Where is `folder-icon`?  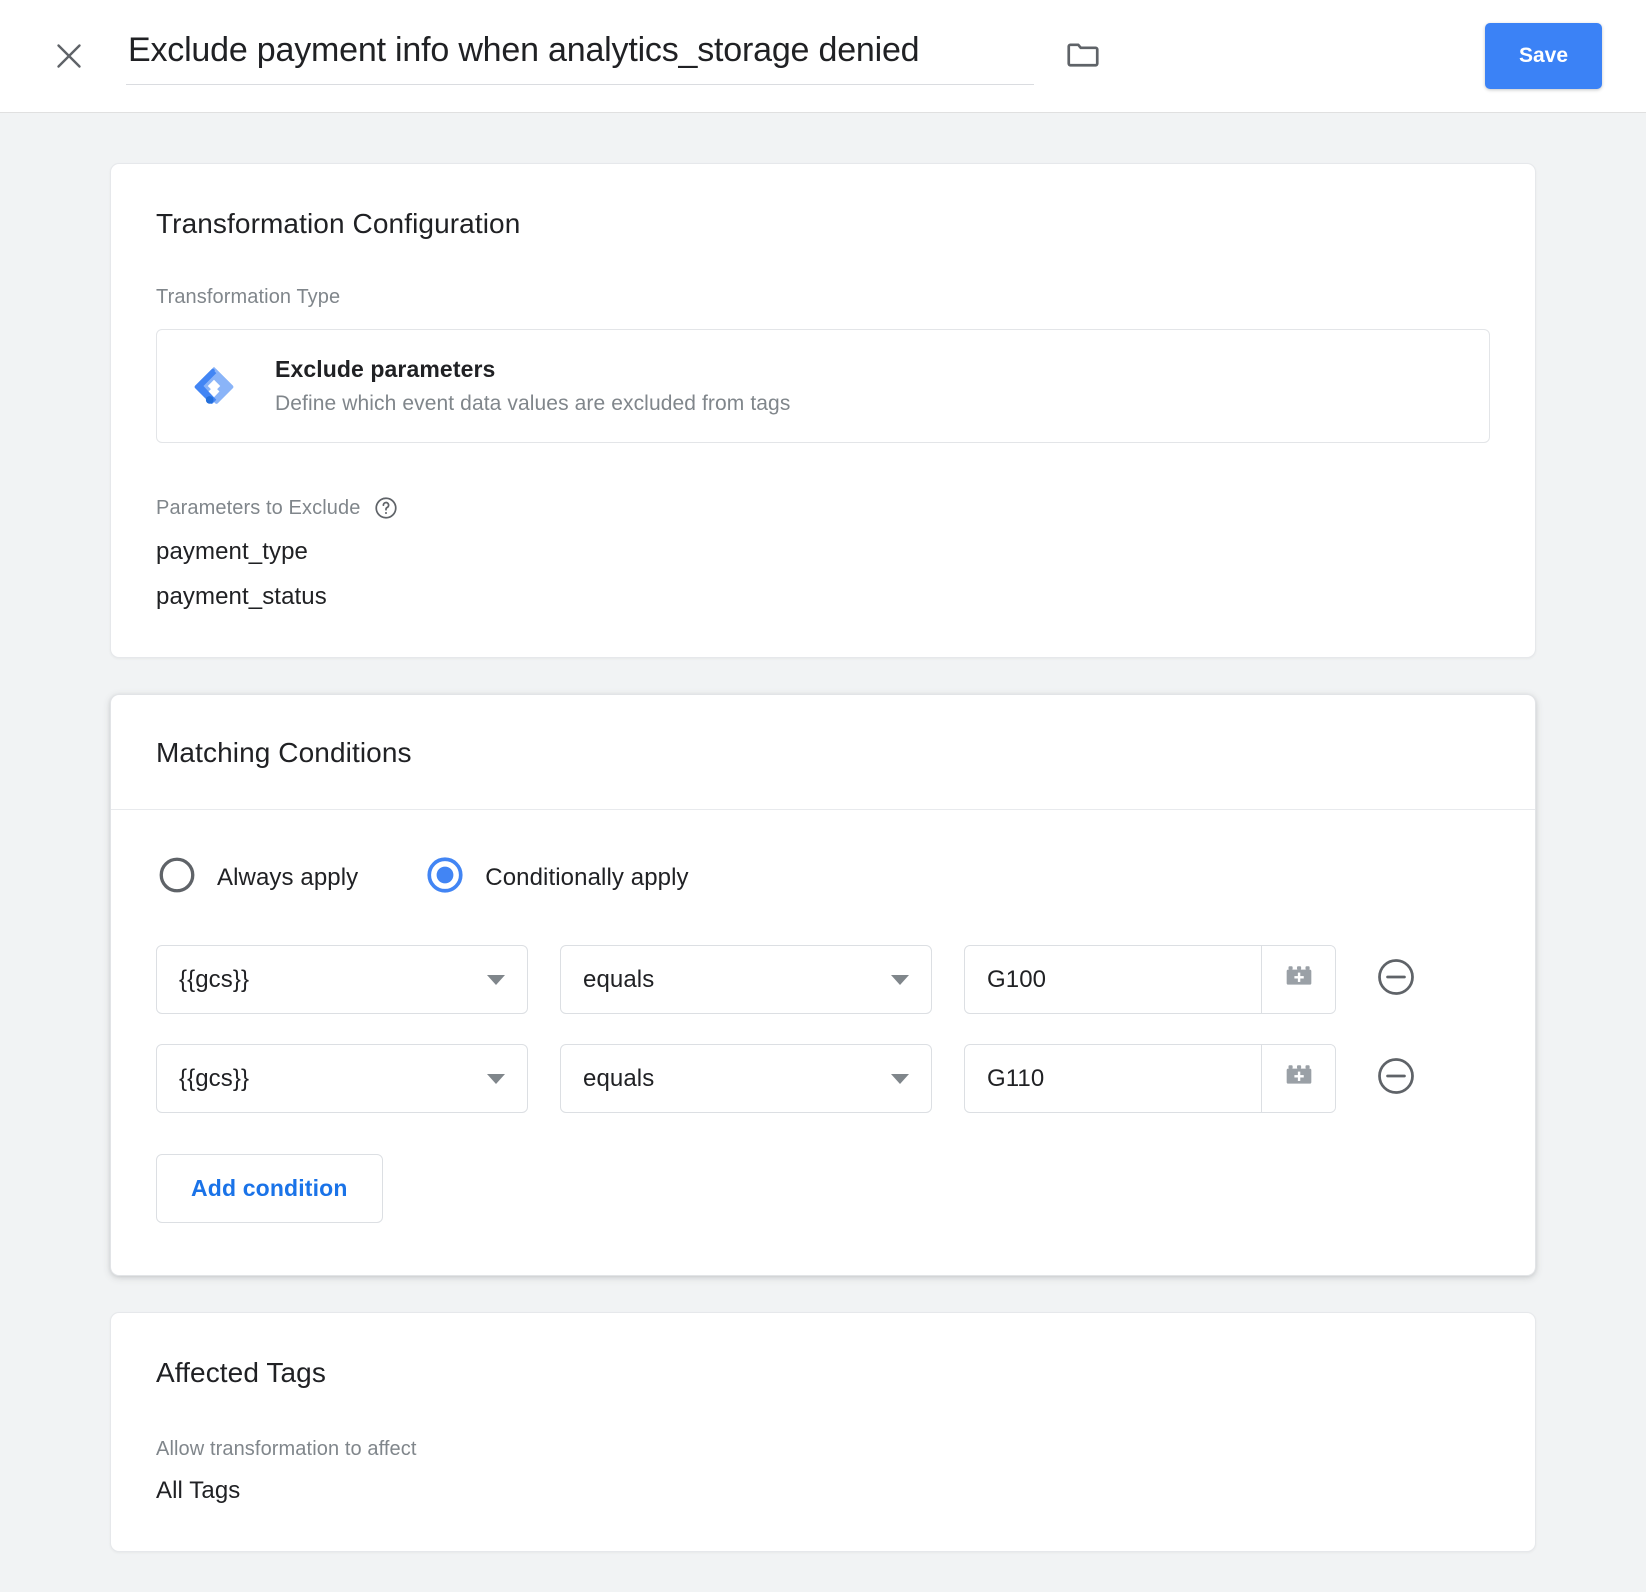 folder-icon is located at coordinates (1083, 56).